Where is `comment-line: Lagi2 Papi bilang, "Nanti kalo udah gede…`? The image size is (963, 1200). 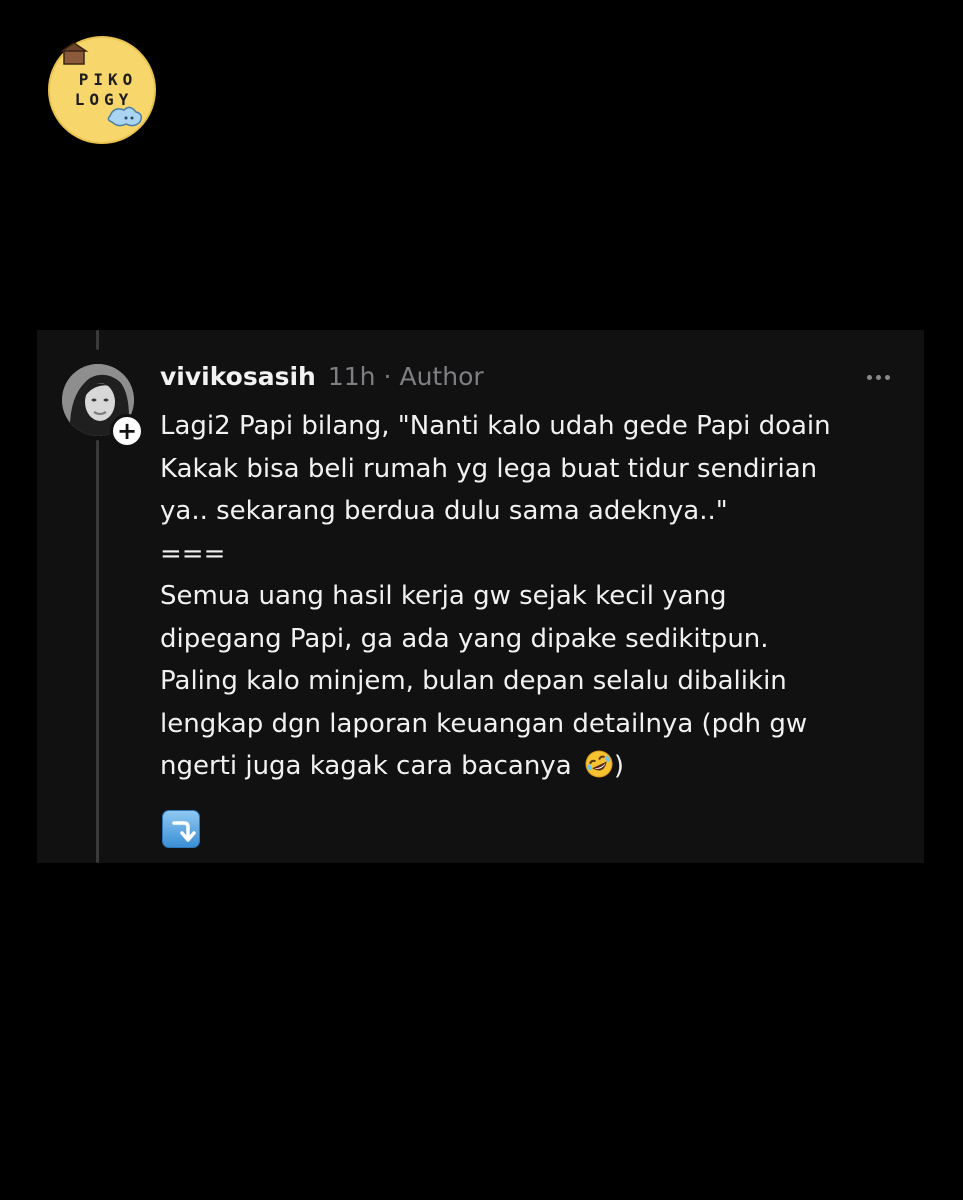 comment-line: Lagi2 Papi bilang, "Nanti kalo udah gede… is located at coordinates (495, 426).